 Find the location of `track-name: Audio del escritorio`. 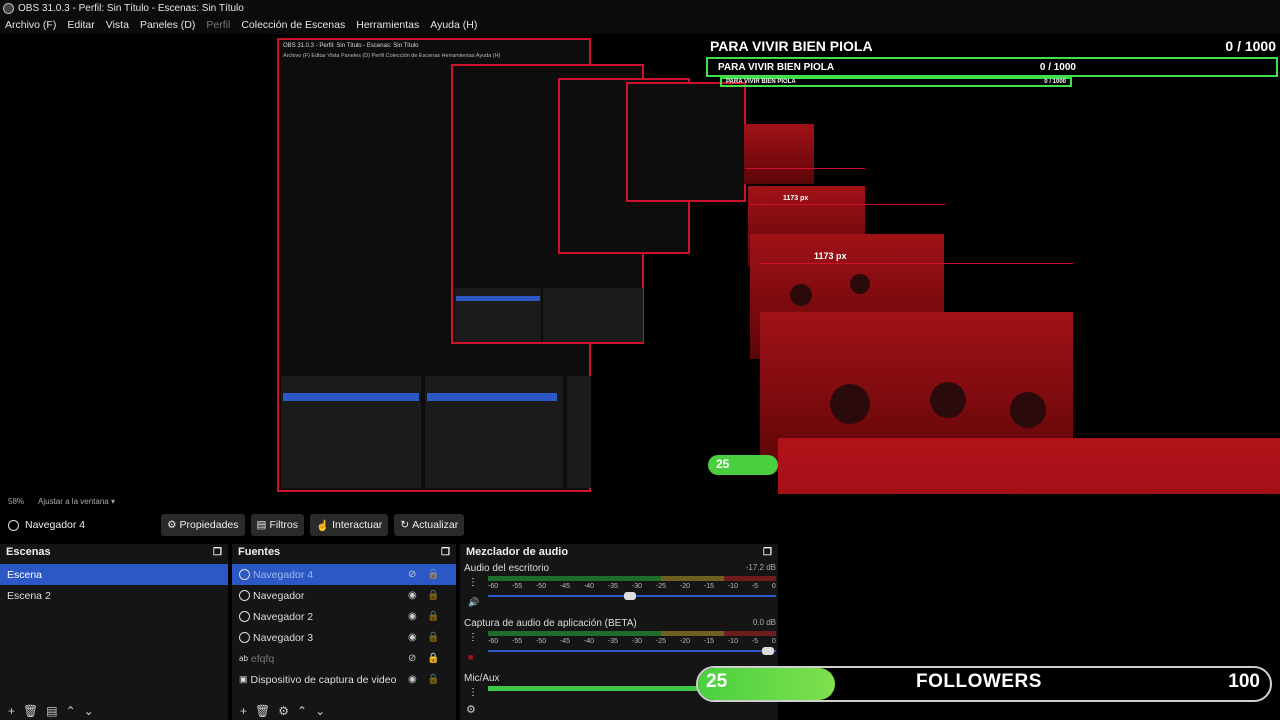

track-name: Audio del escritorio is located at coordinates (507, 568).